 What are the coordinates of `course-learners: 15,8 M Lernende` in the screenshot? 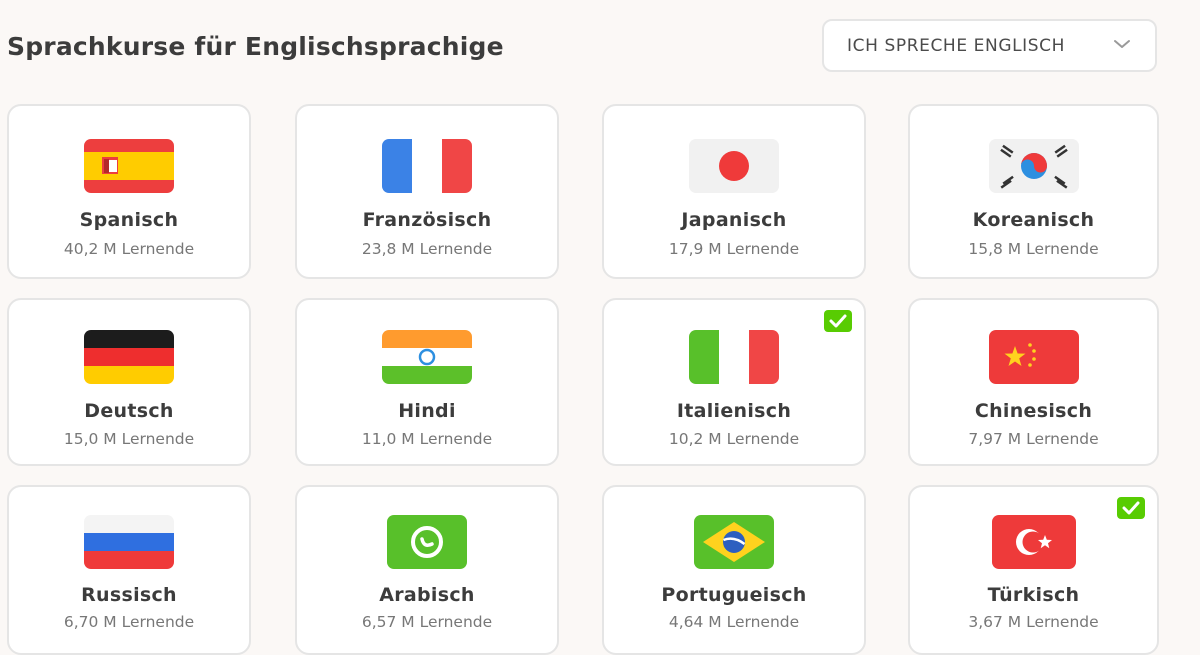 It's located at (1033, 249).